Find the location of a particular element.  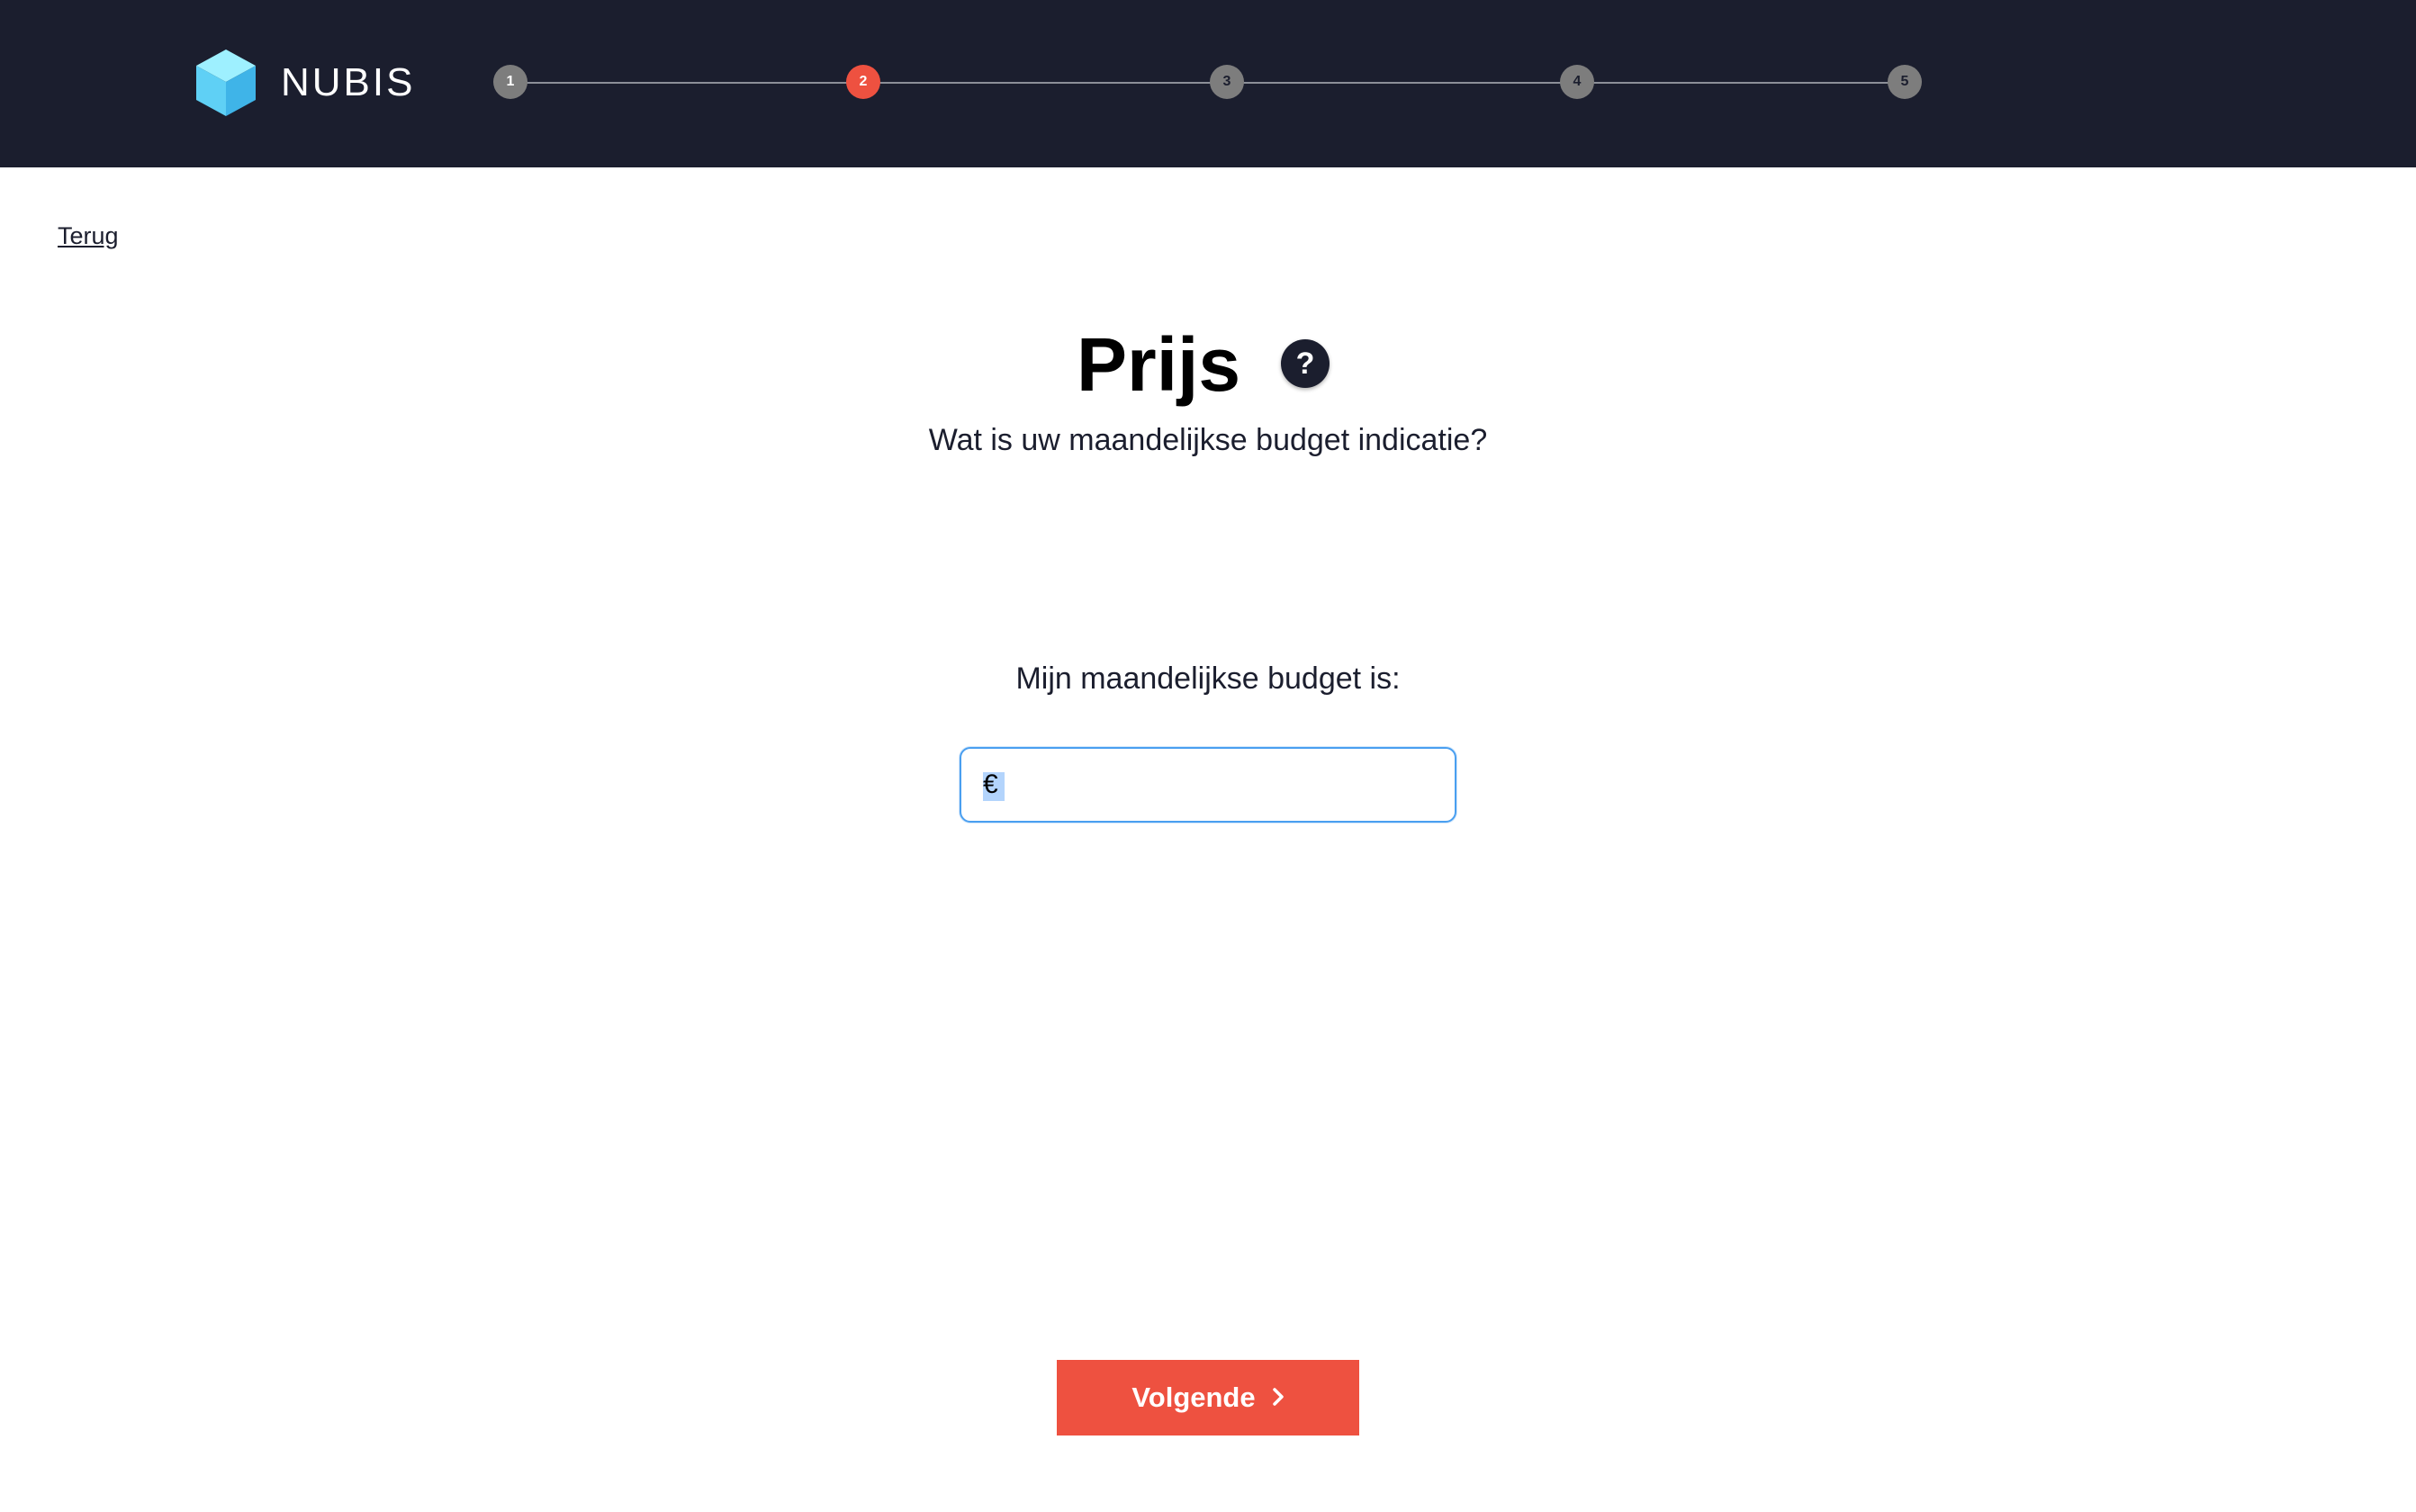

top-header: NUBIS 1 2 3 4 5 is located at coordinates (1208, 84).